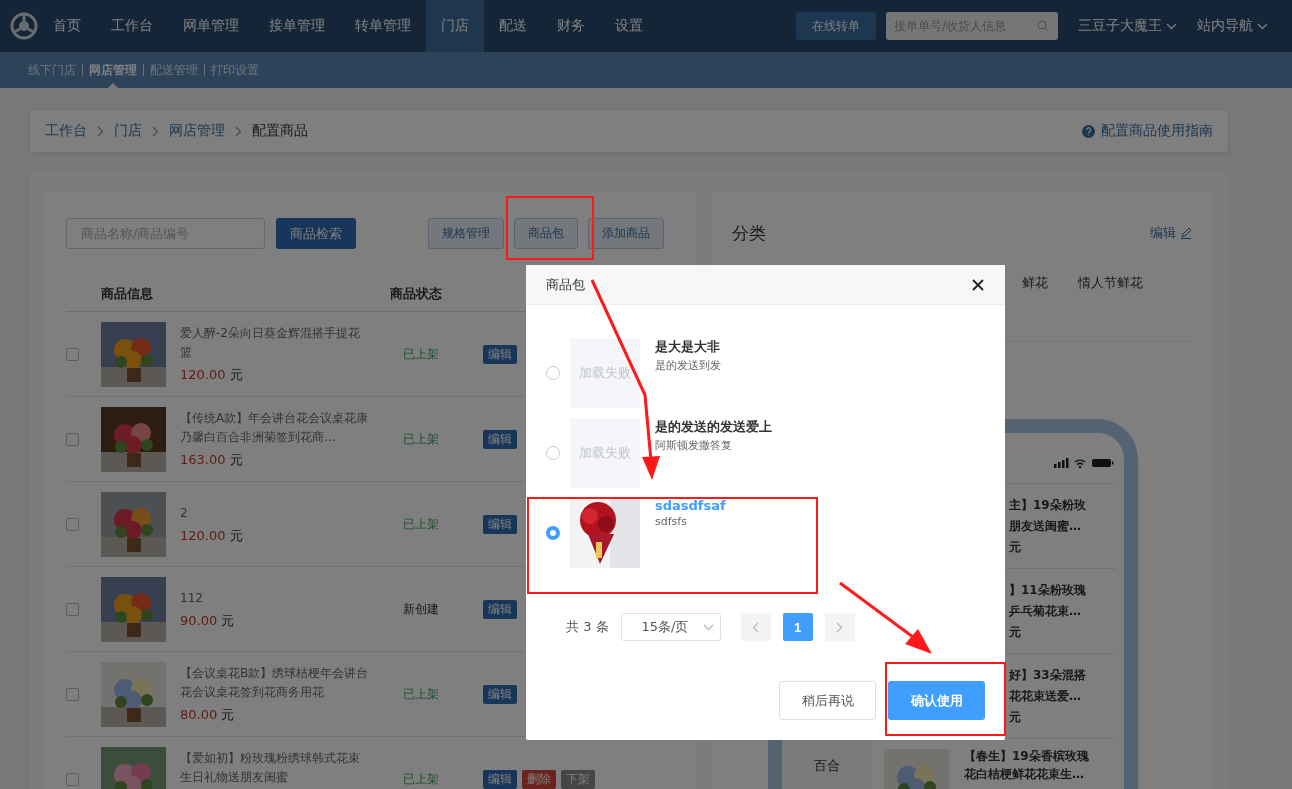 Image resolution: width=1292 pixels, height=789 pixels. I want to click on preview-text: 好】33朵混搭, so click(1047, 675).